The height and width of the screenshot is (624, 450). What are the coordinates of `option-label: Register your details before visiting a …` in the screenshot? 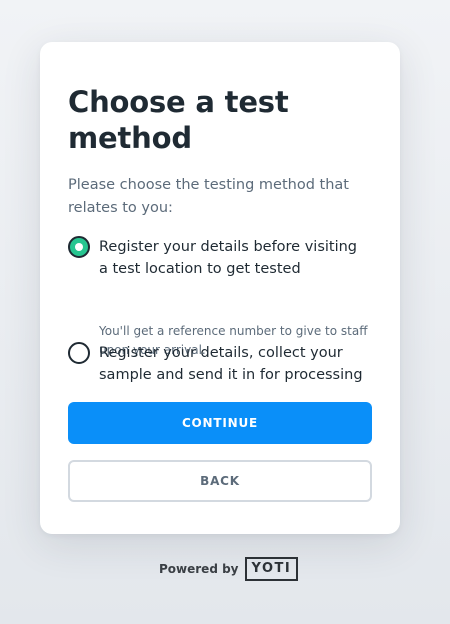 It's located at (228, 258).